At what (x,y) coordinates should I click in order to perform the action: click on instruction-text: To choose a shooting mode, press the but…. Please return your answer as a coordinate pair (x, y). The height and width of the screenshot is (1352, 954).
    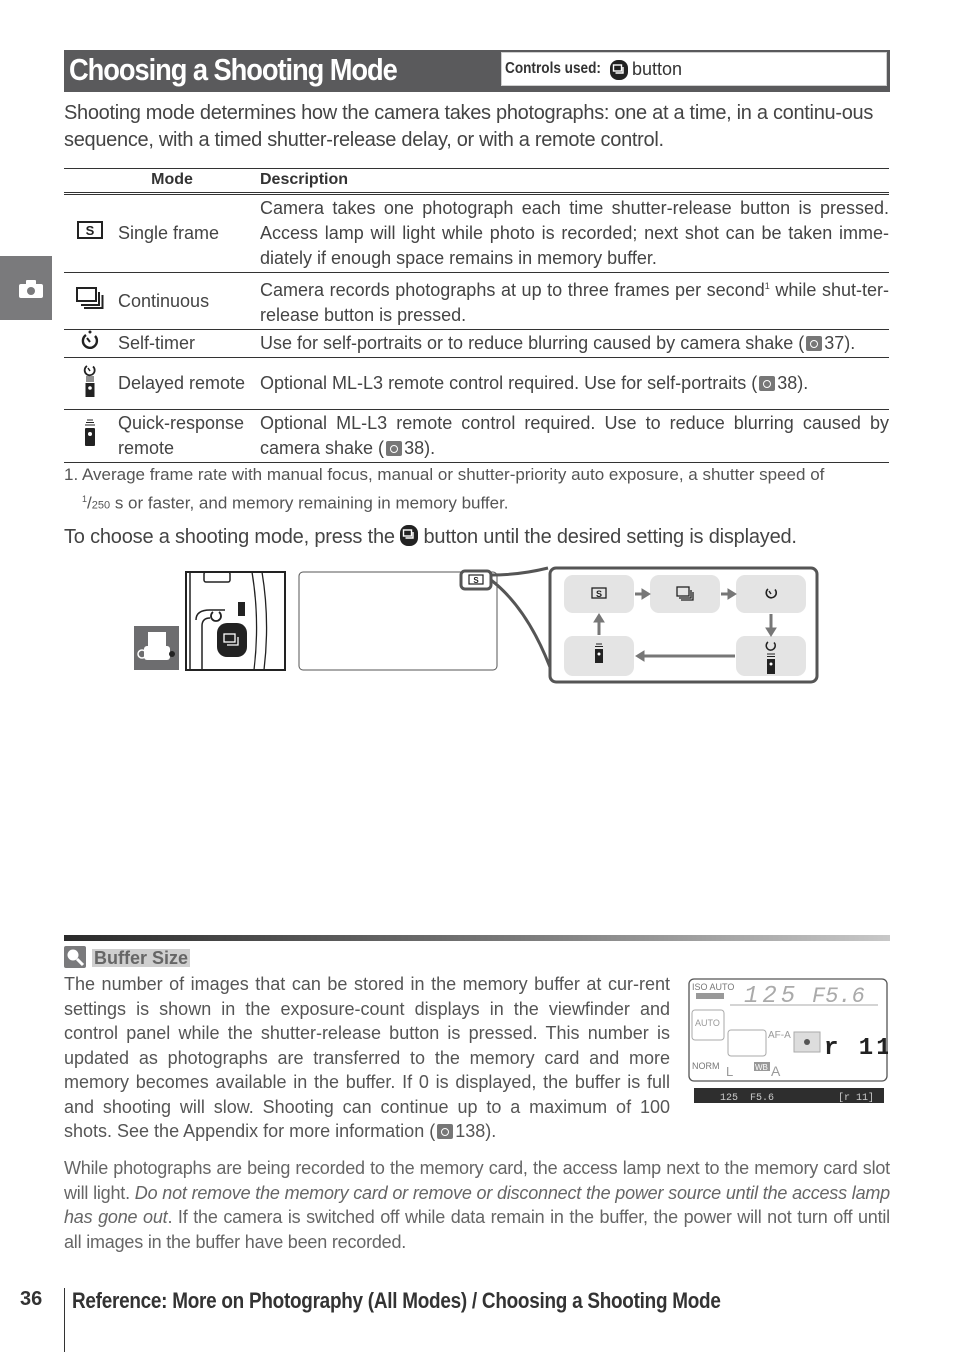
    Looking at the image, I should click on (430, 536).